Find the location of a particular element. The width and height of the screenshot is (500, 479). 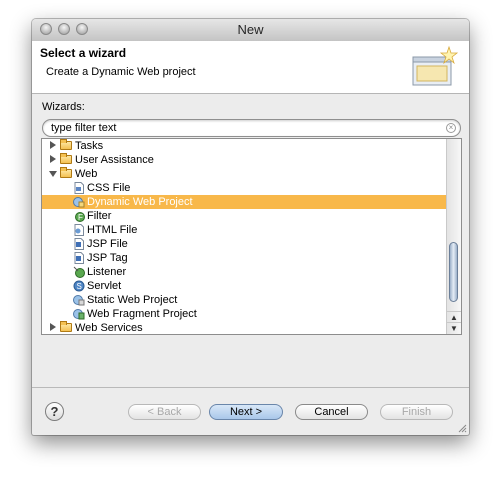

tree-item-web-services: Web Services is located at coordinates (244, 327).